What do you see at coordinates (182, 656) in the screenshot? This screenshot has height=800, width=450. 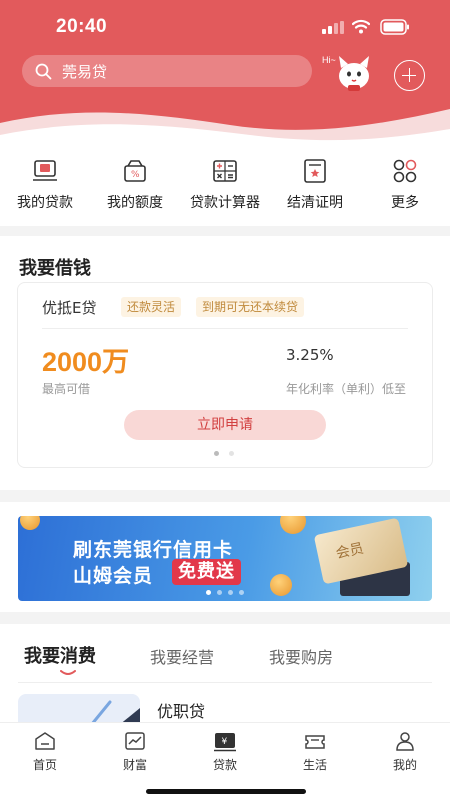 I see `tab-business: 我要经营` at bounding box center [182, 656].